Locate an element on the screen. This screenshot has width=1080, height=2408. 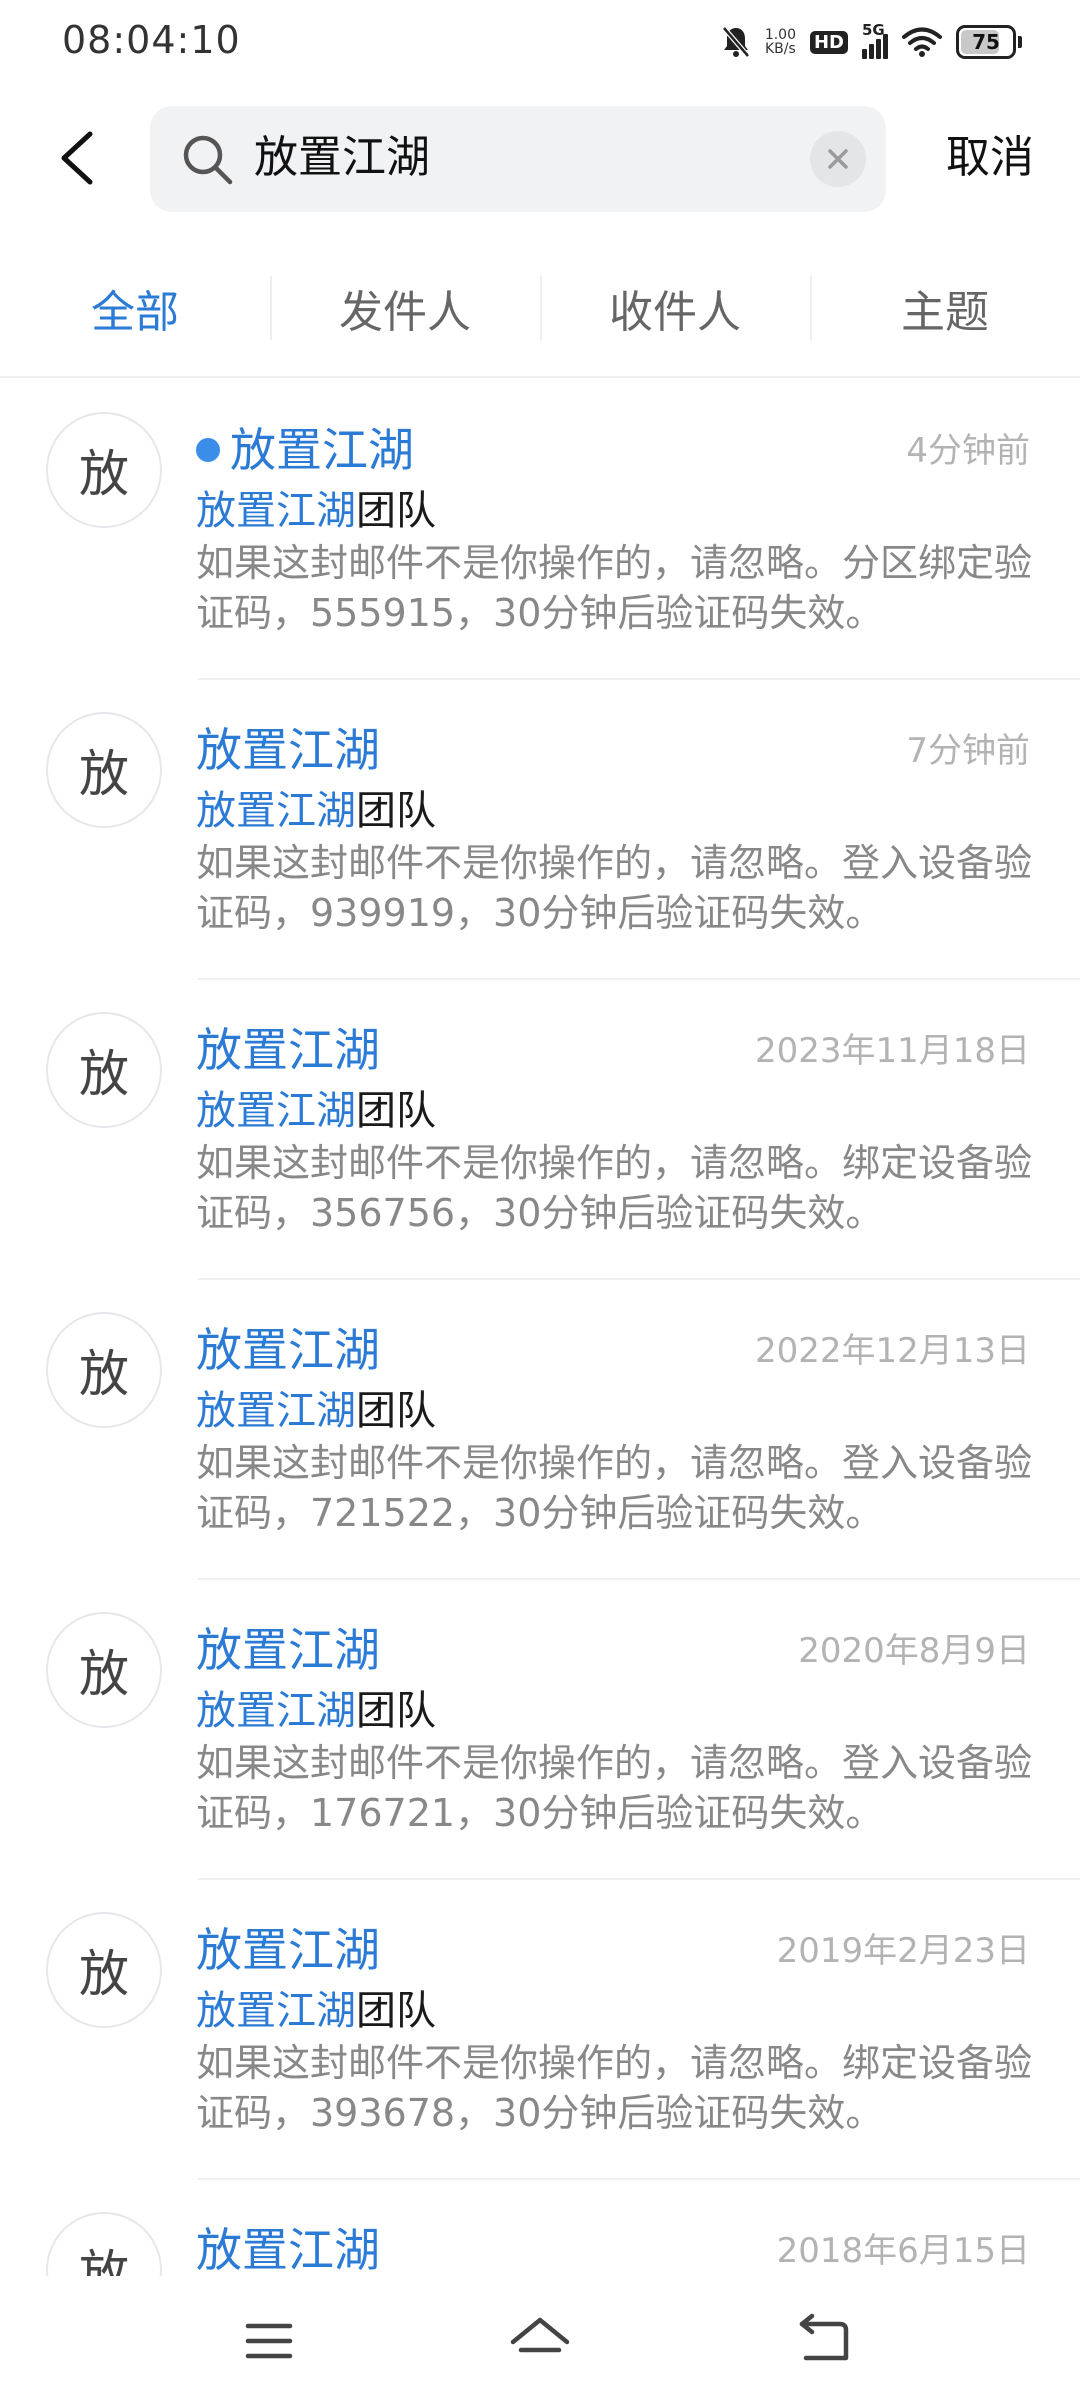
network-speed: 1.00 KB/s is located at coordinates (780, 42).